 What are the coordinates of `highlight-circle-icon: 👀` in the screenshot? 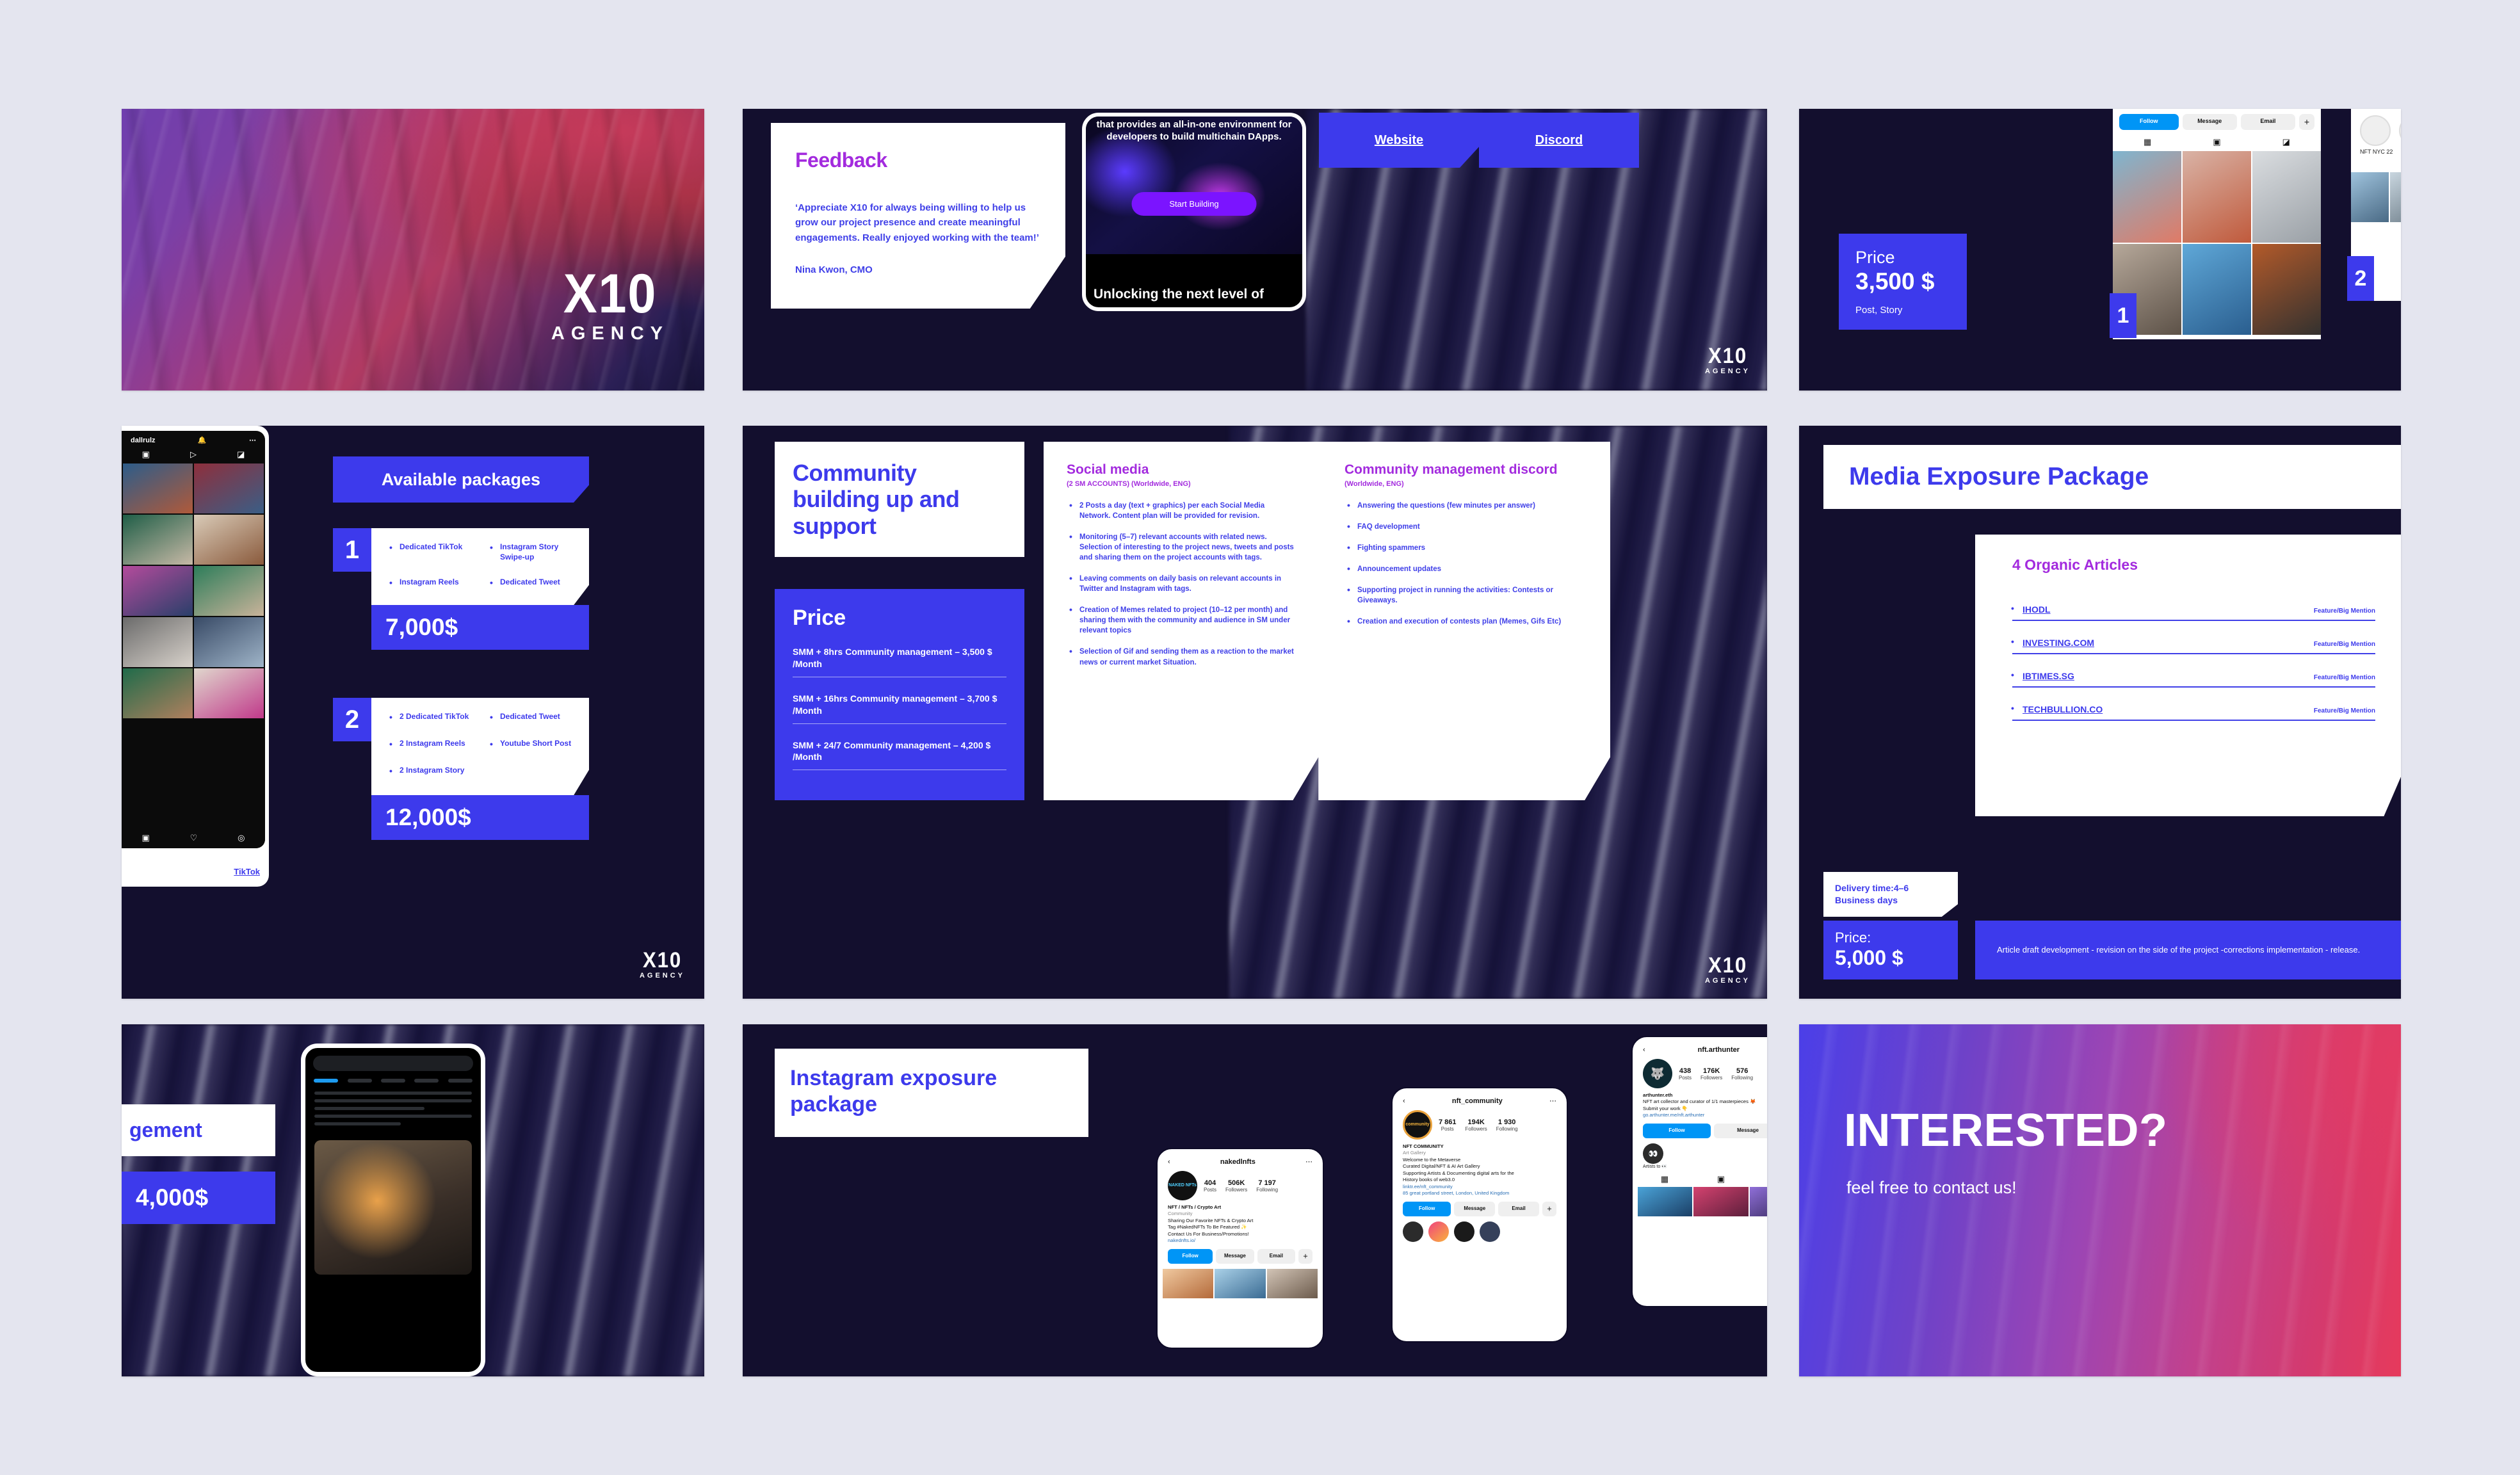 It's located at (1653, 1153).